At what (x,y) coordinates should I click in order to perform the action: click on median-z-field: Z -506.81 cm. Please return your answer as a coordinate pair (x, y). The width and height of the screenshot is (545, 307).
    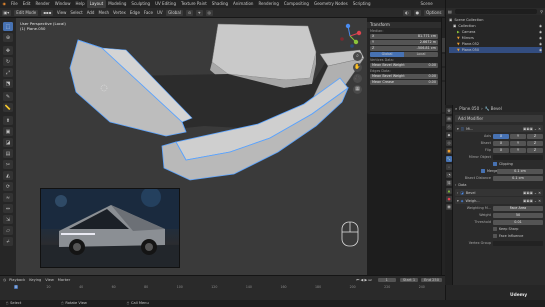
    Looking at the image, I should click on (404, 48).